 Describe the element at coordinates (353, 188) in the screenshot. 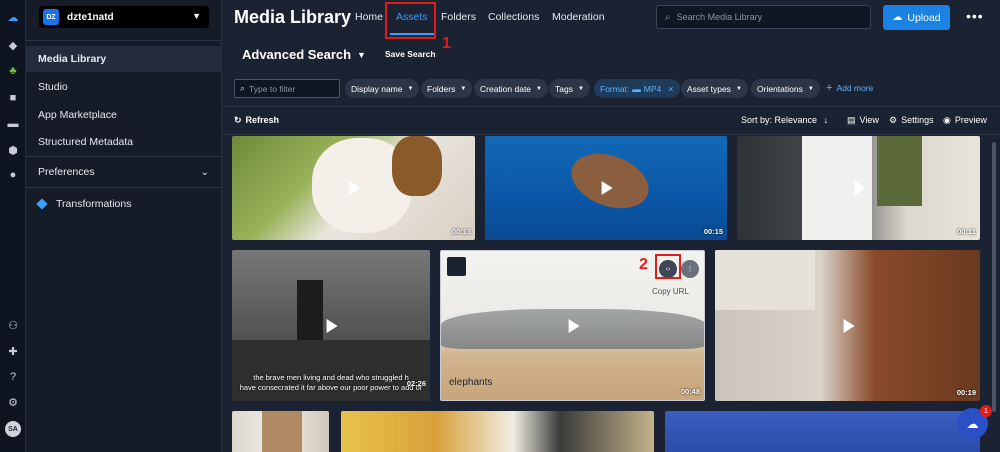

I see `asset-thumbnail-dog: 00:13` at that location.